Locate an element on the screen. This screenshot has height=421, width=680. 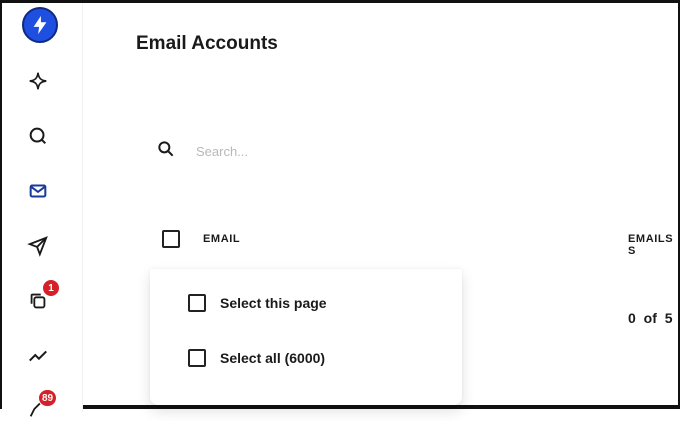
notification-badge: 1 is located at coordinates (51, 288).